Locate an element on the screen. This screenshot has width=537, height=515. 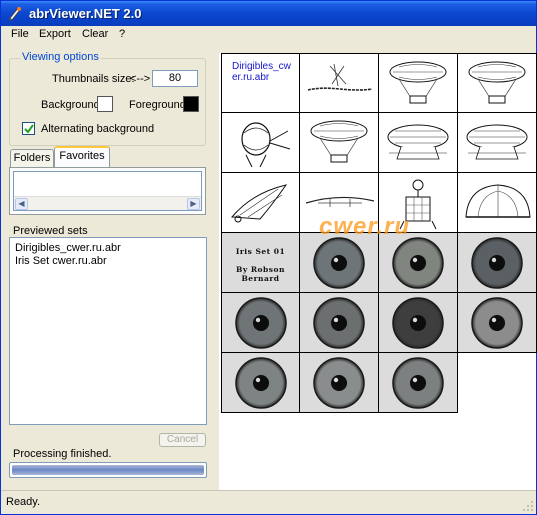
alternating-background-label: Alternating background is located at coordinates (97, 129).